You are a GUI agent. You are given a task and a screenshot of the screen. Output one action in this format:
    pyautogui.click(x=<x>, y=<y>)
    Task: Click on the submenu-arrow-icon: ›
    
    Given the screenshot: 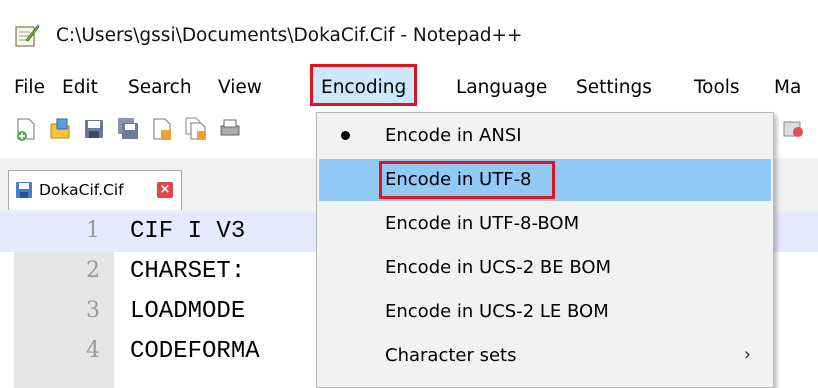 What is the action you would take?
    pyautogui.click(x=747, y=354)
    